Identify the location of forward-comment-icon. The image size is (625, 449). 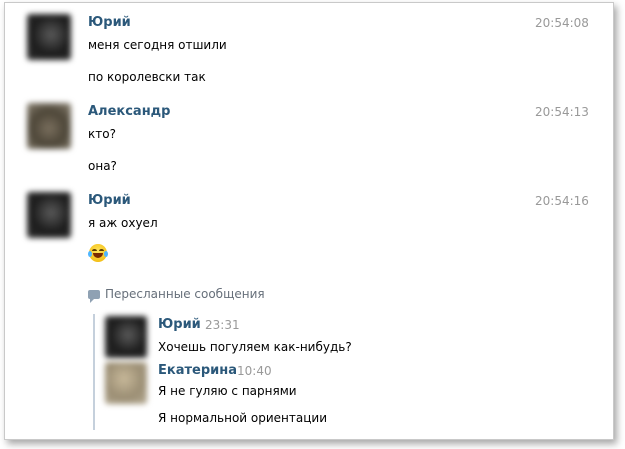
(94, 296).